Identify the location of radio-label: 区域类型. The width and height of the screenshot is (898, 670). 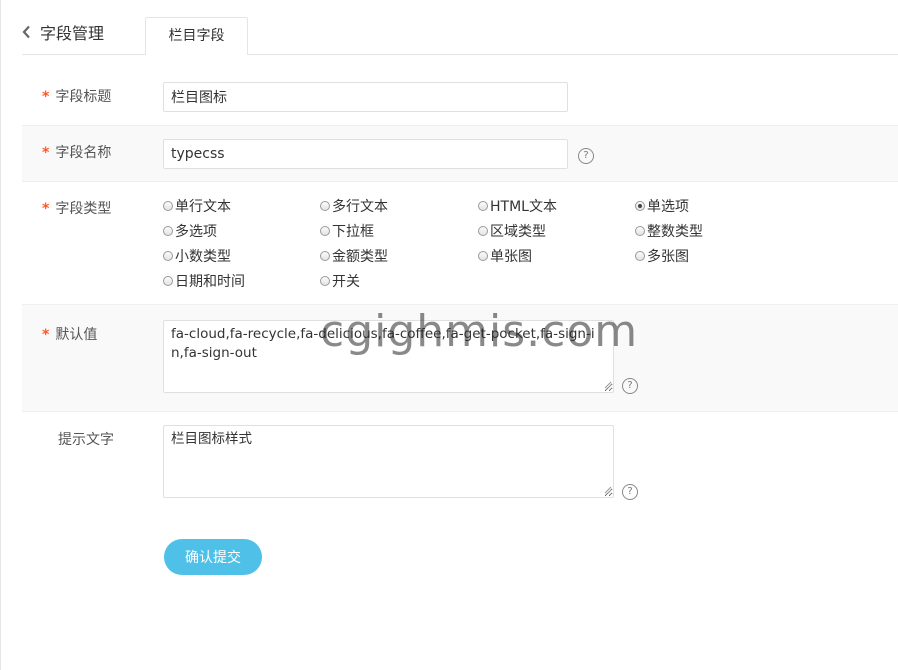
(518, 232).